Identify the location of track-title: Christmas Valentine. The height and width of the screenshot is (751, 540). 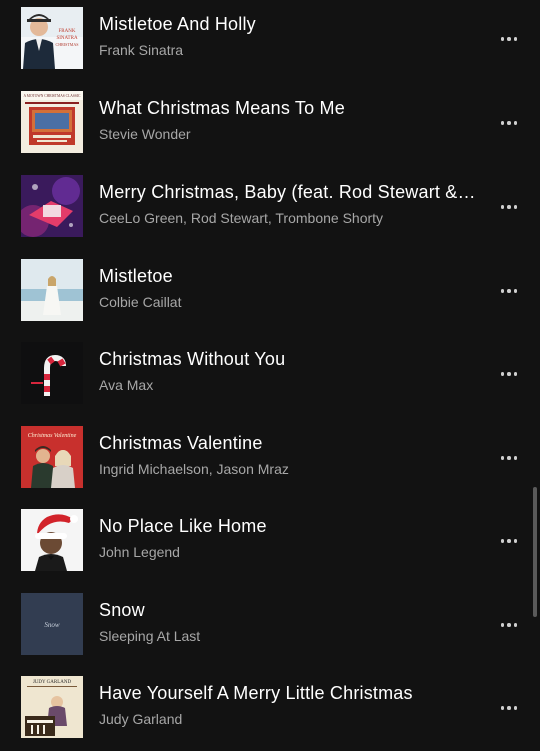
(181, 443).